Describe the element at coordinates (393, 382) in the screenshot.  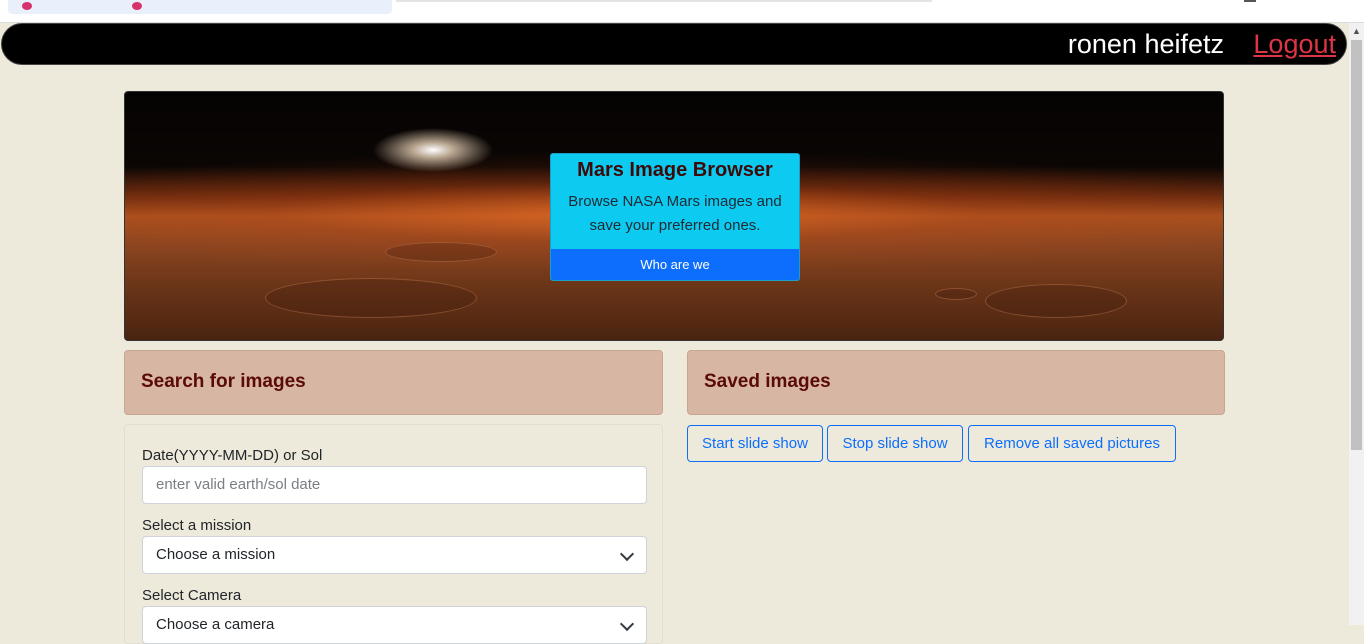
I see `search-section-header: Search for images` at that location.